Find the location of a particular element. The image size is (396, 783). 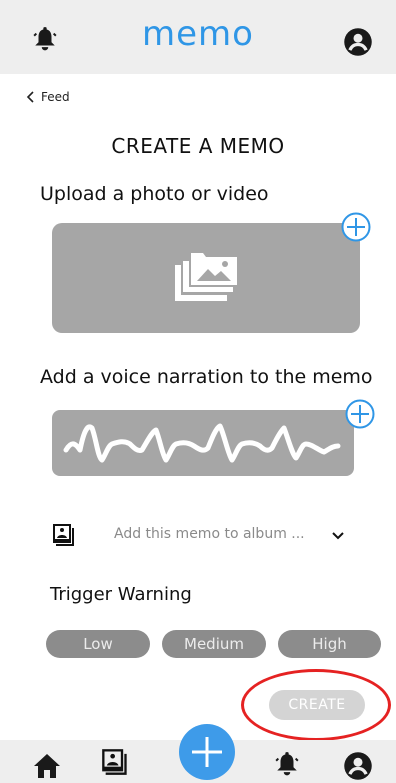

page-title: CREATE A MEMO is located at coordinates (198, 146).